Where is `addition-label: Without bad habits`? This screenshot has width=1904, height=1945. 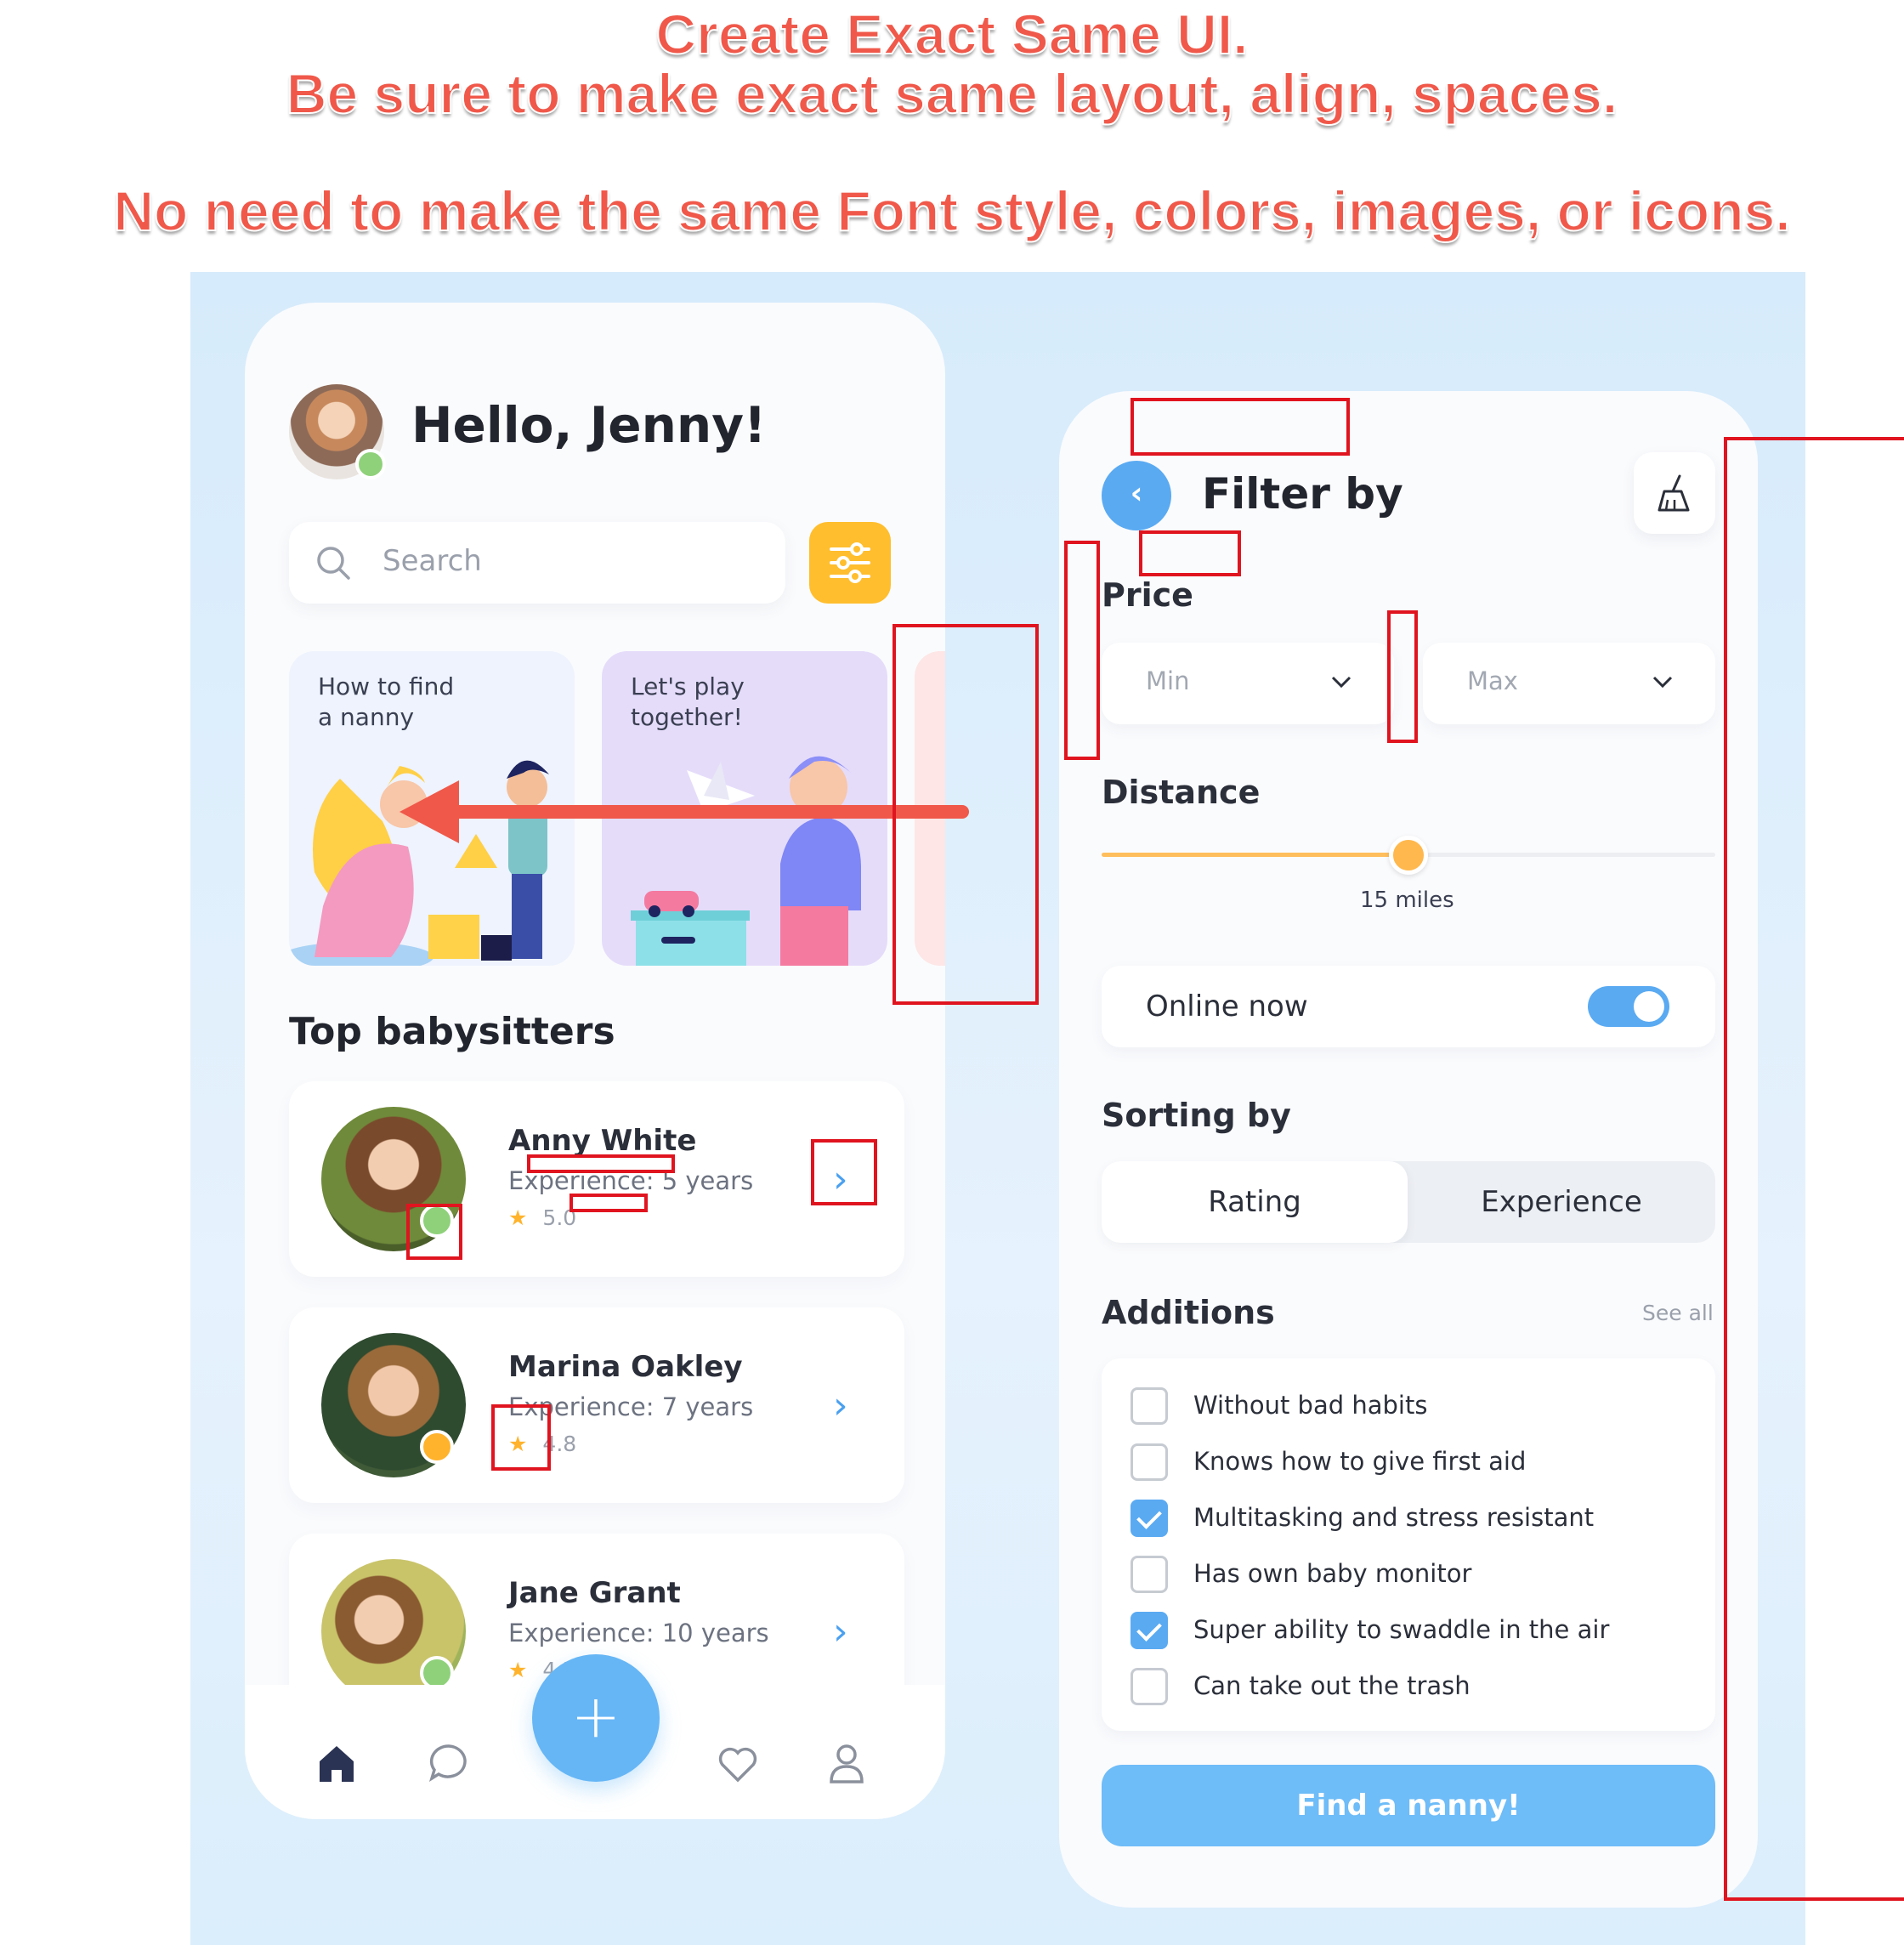
addition-label: Without bad habits is located at coordinates (1310, 1406).